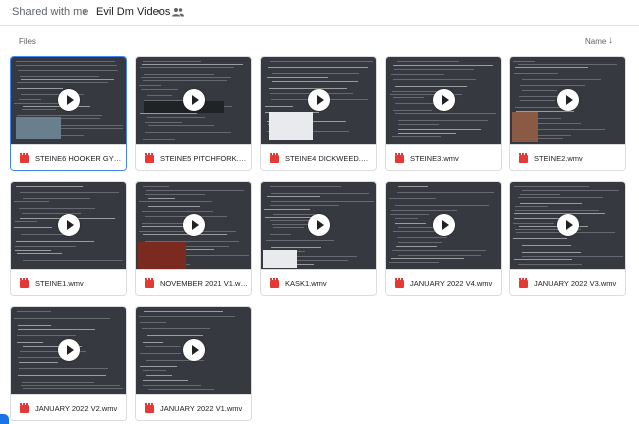  I want to click on file-name: STEINE3.wmv, so click(434, 158).